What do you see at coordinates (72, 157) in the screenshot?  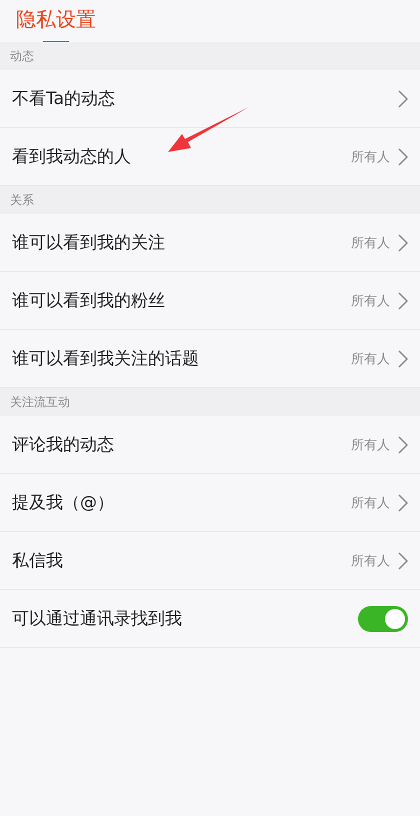 I see `row-label: 看到我动态的人` at bounding box center [72, 157].